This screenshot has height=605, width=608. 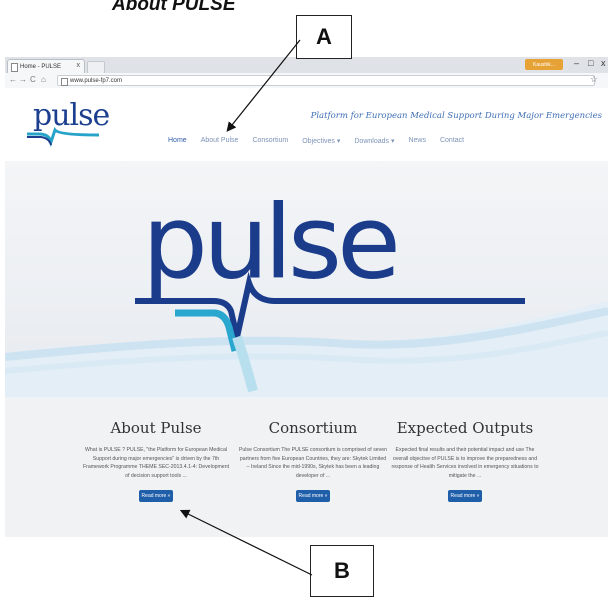 I want to click on nav-home: Home, so click(x=177, y=141).